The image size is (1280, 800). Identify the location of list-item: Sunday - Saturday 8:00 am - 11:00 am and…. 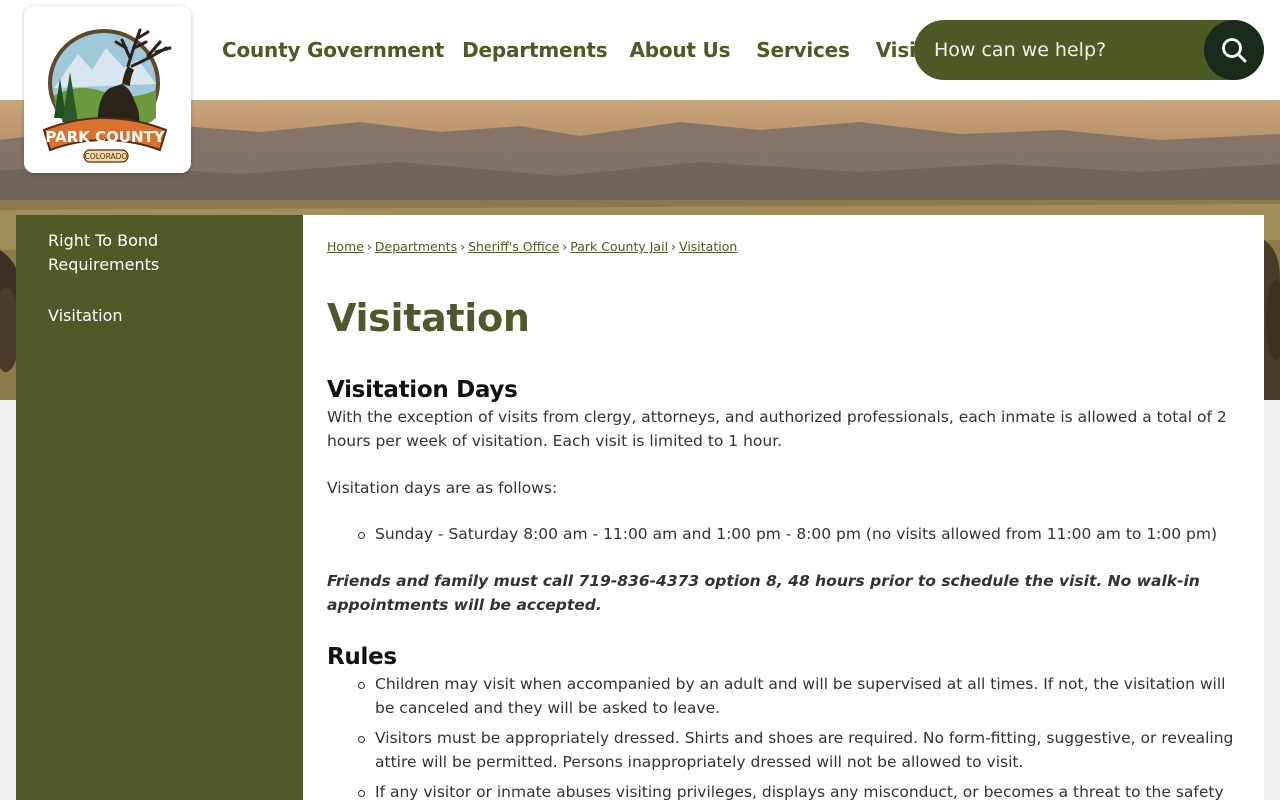
(799, 534).